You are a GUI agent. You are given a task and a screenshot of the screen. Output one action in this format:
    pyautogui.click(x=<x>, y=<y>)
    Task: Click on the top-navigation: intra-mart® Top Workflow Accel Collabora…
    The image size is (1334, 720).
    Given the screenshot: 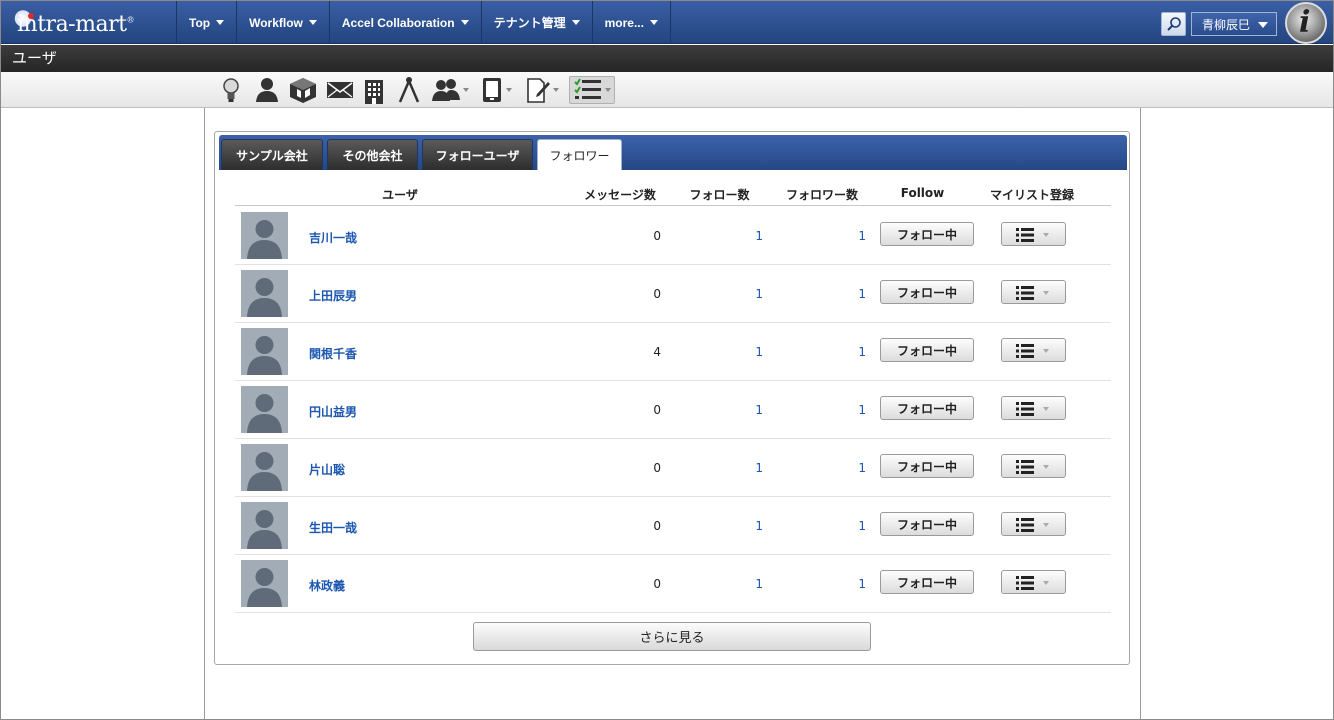 What is the action you would take?
    pyautogui.click(x=667, y=22)
    